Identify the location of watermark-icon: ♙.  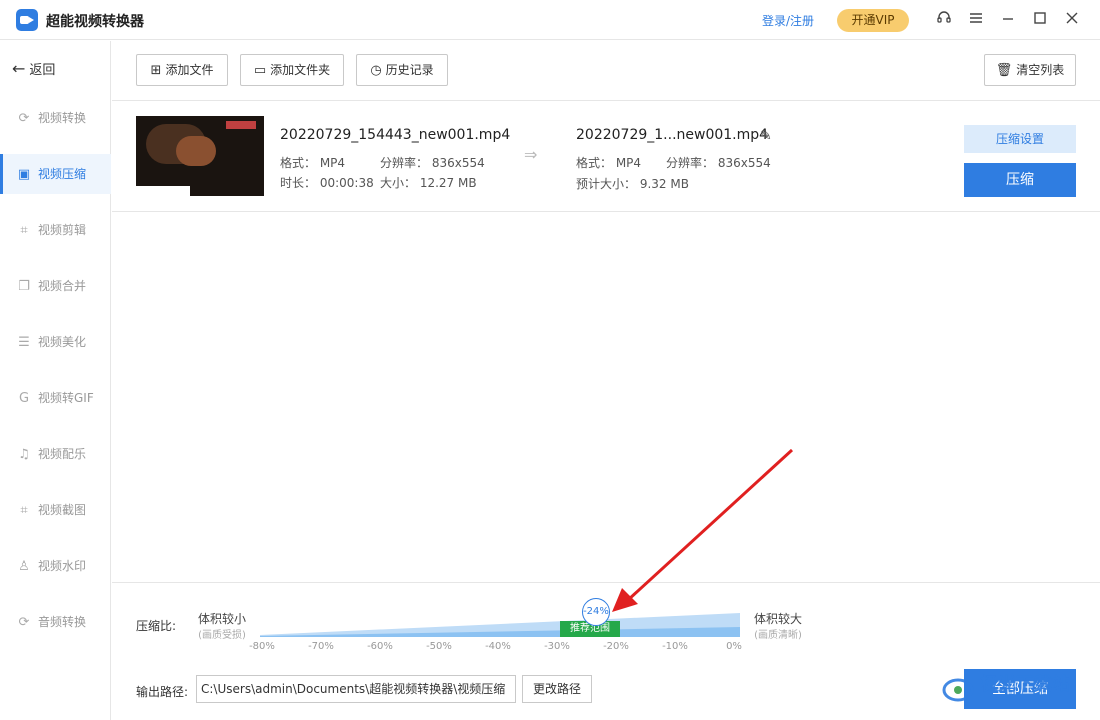
(24, 566).